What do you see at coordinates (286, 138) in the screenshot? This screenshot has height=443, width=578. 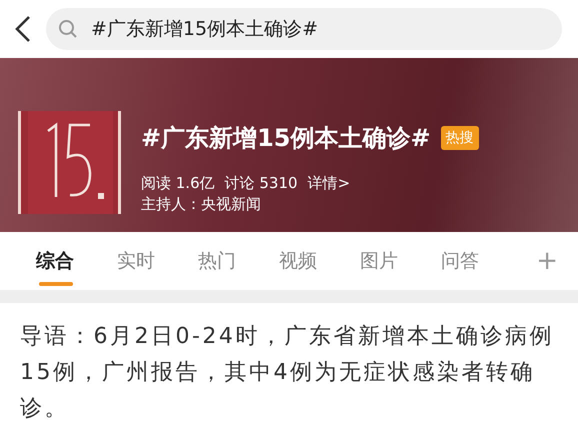 I see `topic-title: #广东新增15例本土确诊#` at bounding box center [286, 138].